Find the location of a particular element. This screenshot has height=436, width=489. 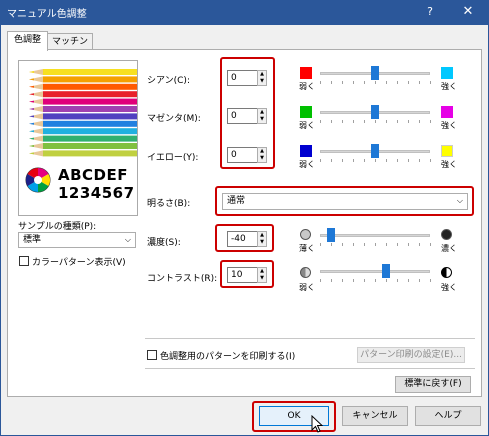

contrast-weak-label: 弱く is located at coordinates (307, 287).